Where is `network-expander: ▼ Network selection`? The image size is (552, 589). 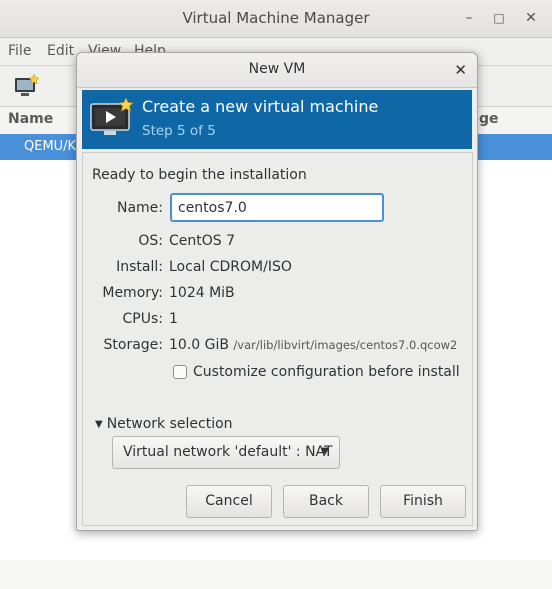
network-expander: ▼ Network selection is located at coordinates (164, 424).